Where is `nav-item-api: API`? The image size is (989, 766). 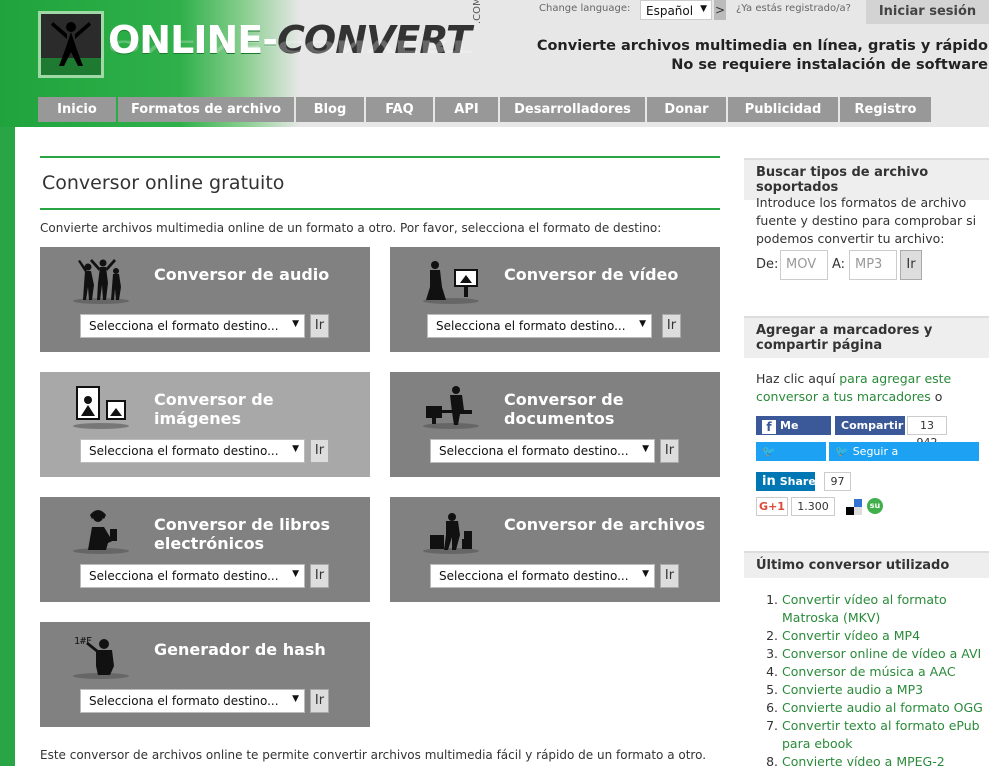 nav-item-api: API is located at coordinates (466, 109).